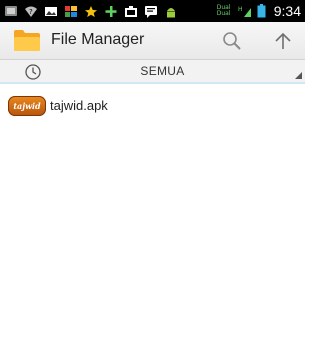 The height and width of the screenshot is (353, 320). Describe the element at coordinates (98, 39) in the screenshot. I see `app-title: File Manager` at that location.